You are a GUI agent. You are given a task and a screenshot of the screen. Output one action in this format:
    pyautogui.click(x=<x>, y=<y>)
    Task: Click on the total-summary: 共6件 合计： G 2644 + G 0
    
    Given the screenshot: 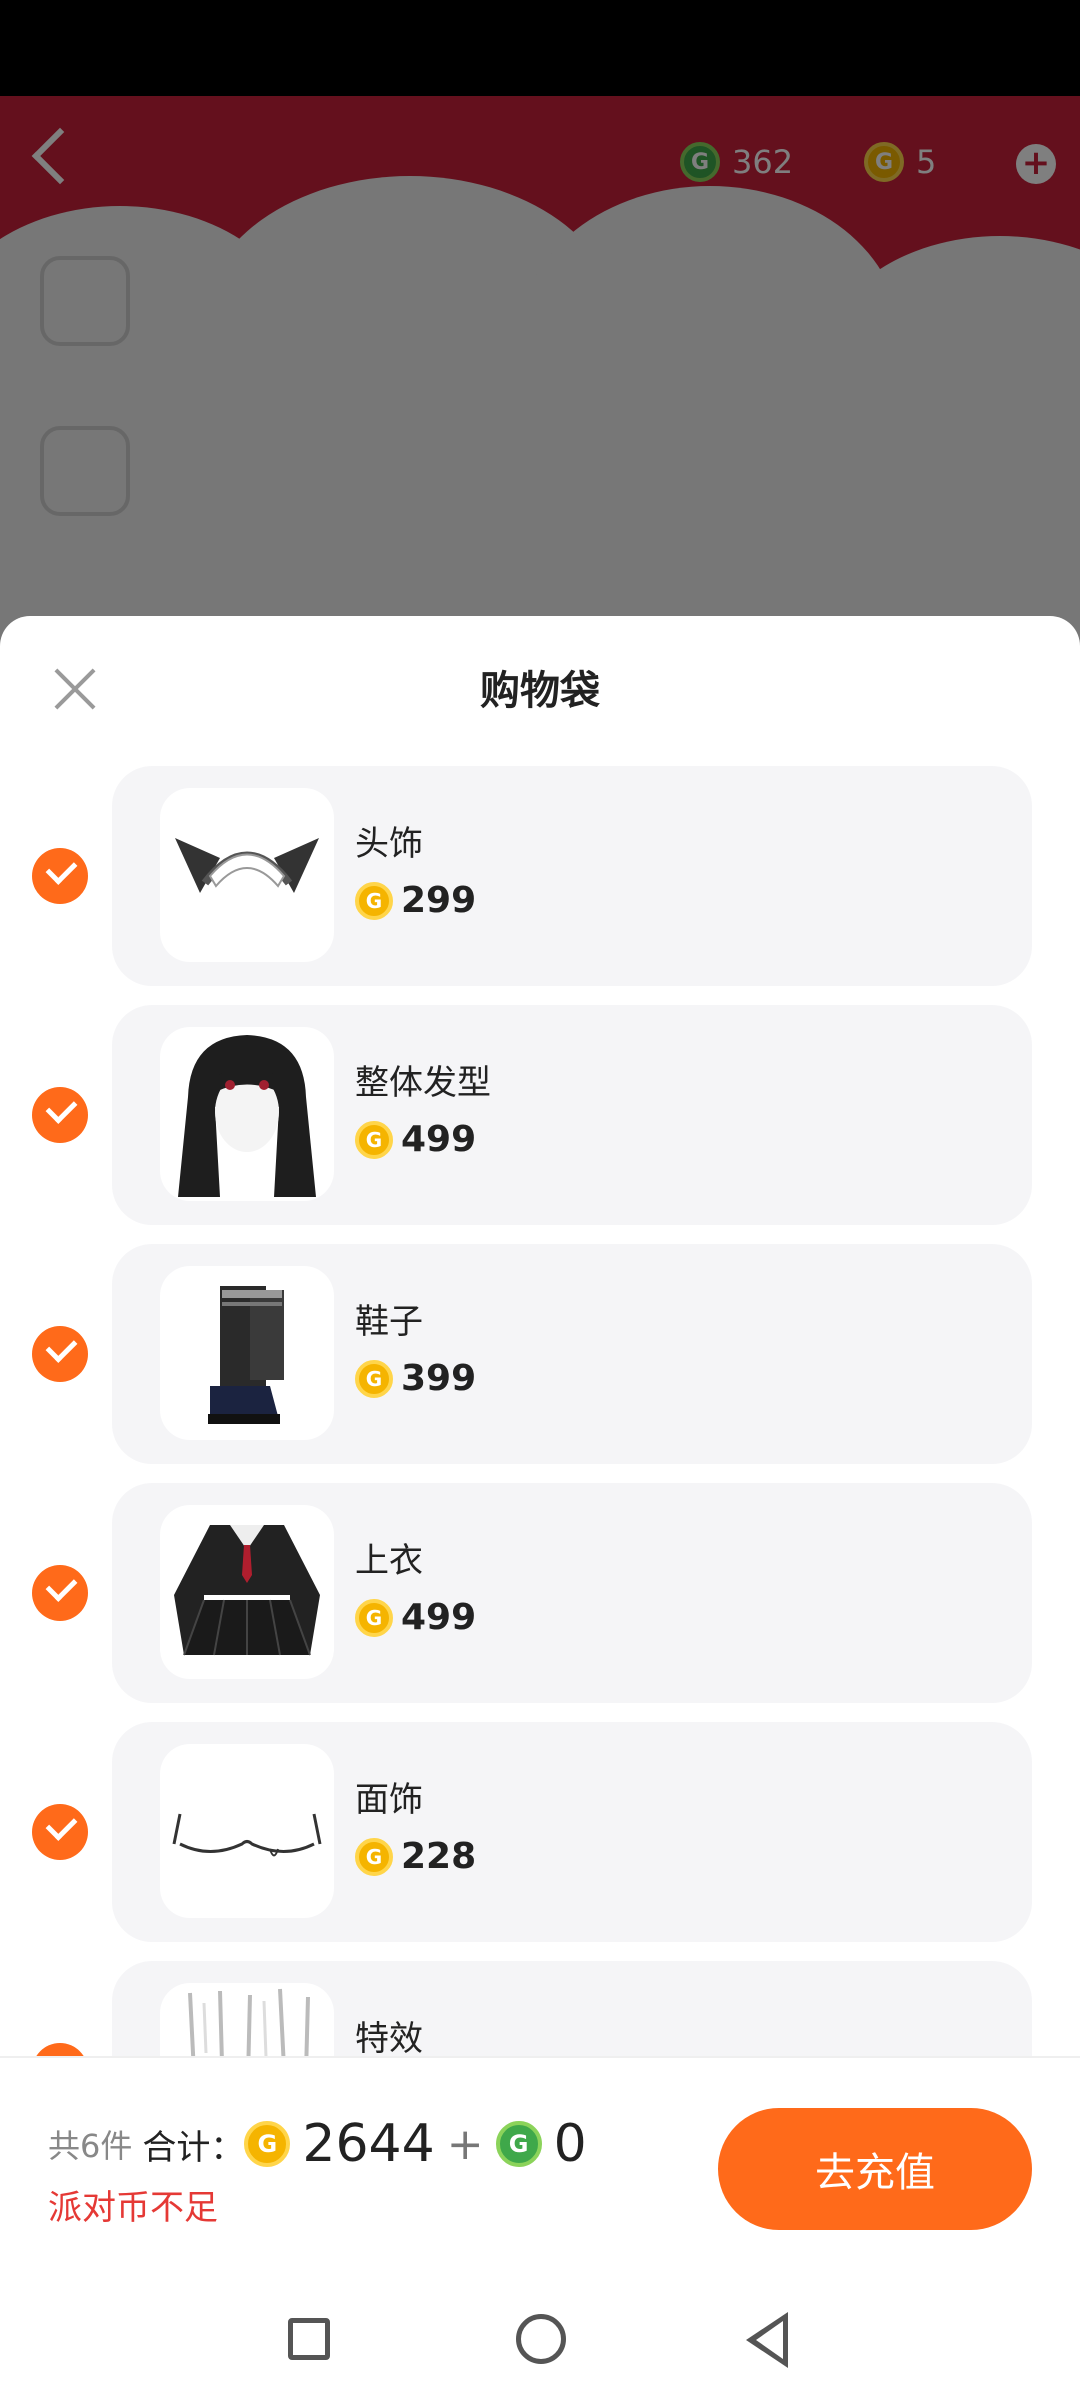 What is the action you would take?
    pyautogui.click(x=317, y=2144)
    